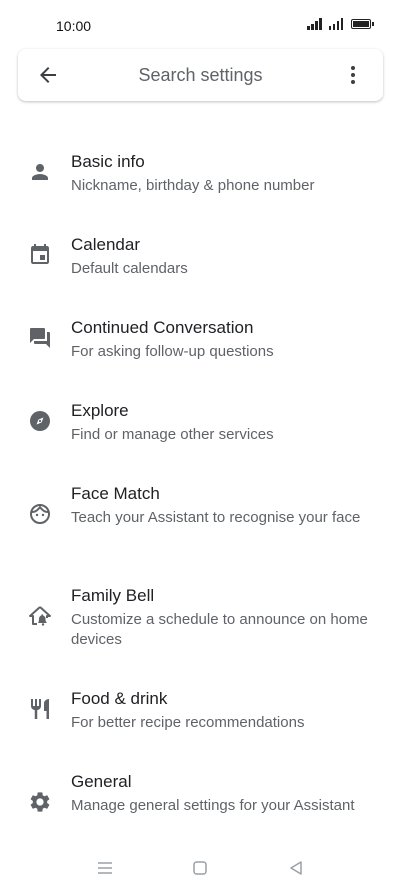  I want to click on status-icons, so click(340, 24).